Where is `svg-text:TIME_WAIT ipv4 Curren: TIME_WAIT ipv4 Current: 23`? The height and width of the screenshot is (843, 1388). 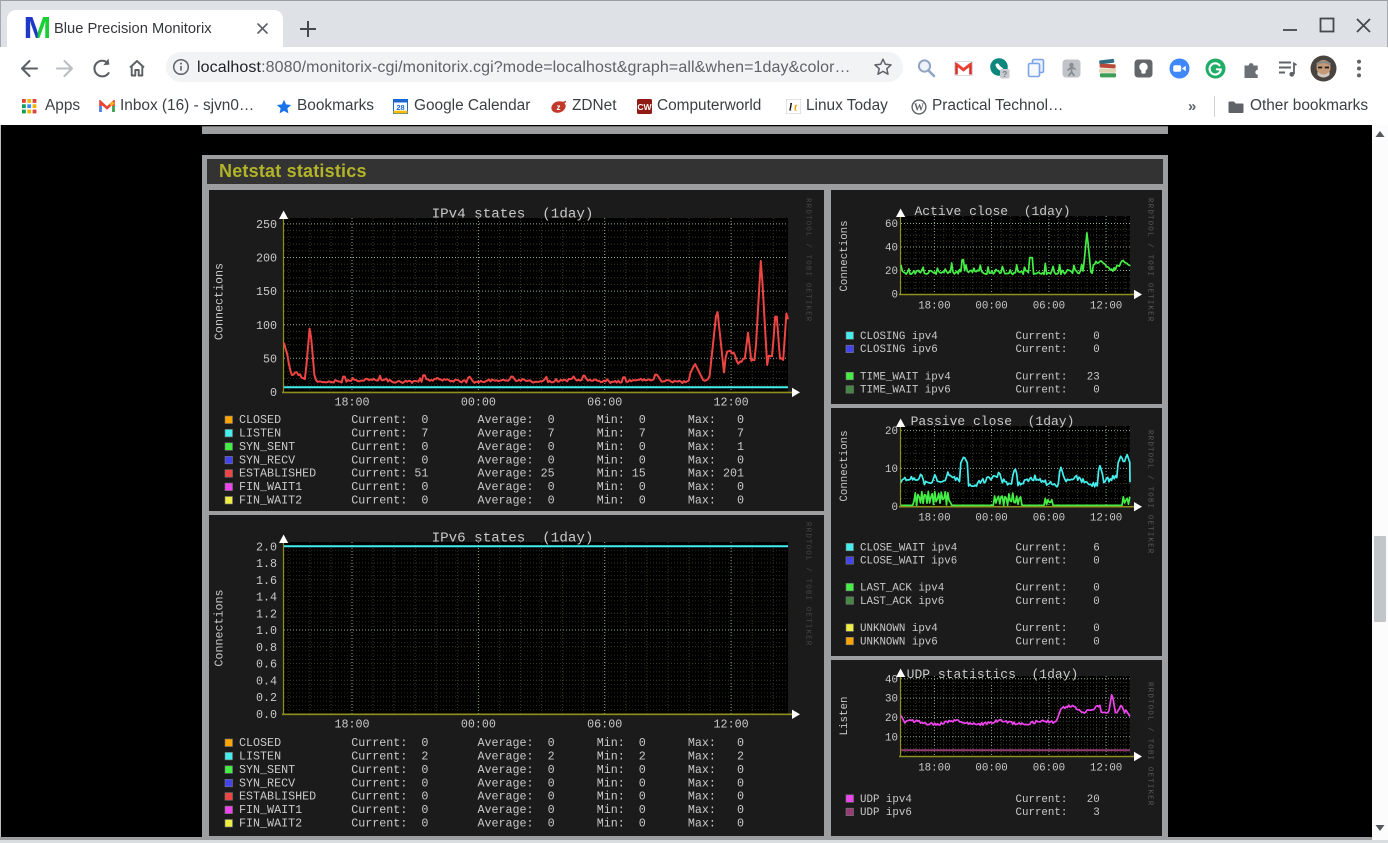 svg-text:TIME_WAIT ipv4 Curren: TIME_WAIT ipv4 Current: 23 is located at coordinates (980, 377).